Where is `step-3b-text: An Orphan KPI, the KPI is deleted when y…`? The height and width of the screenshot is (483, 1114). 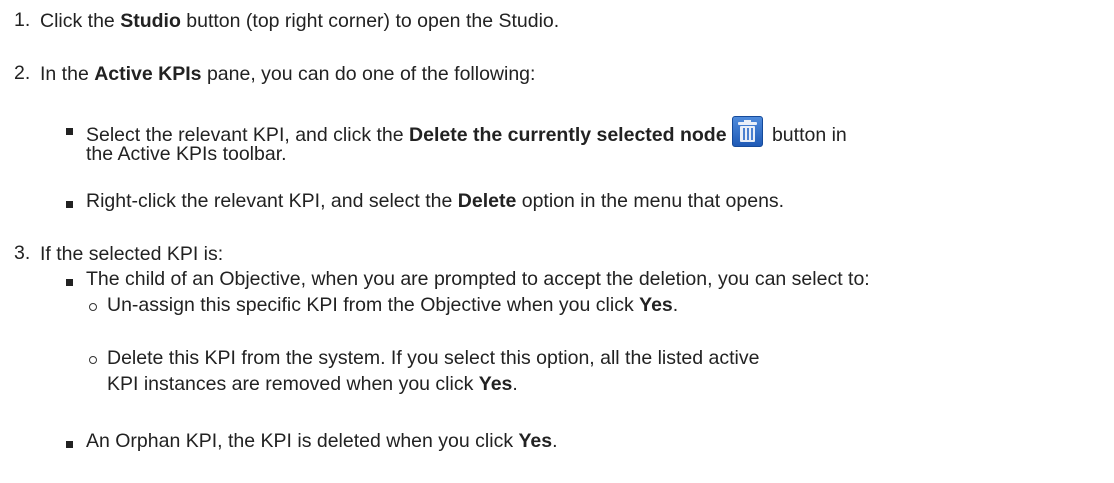
step-3b-text: An Orphan KPI, the KPI is deleted when y… is located at coordinates (322, 441).